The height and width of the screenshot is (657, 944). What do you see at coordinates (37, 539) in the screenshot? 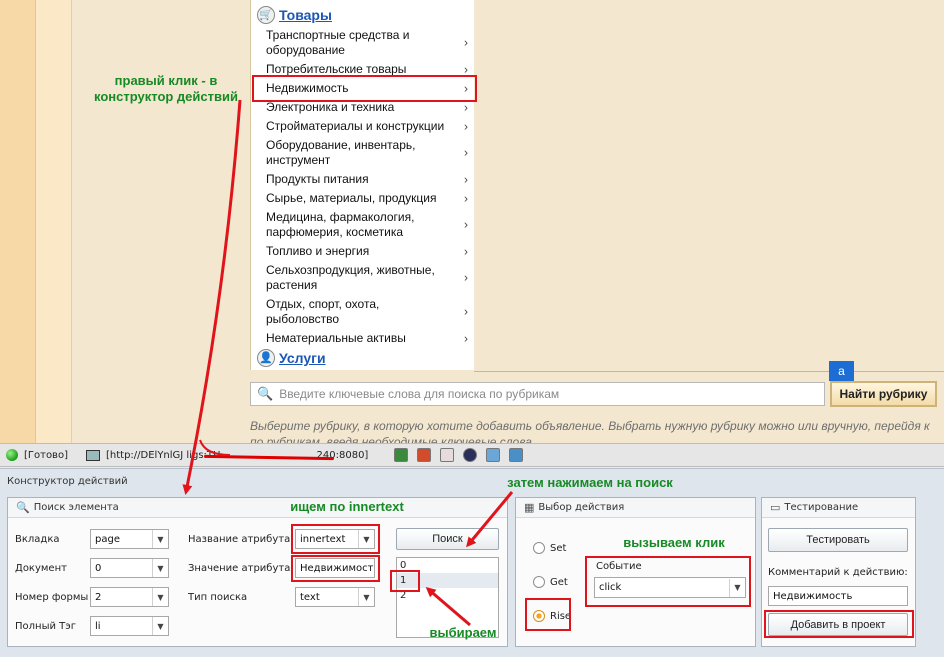
I see `tab-label: Вкладка` at bounding box center [37, 539].